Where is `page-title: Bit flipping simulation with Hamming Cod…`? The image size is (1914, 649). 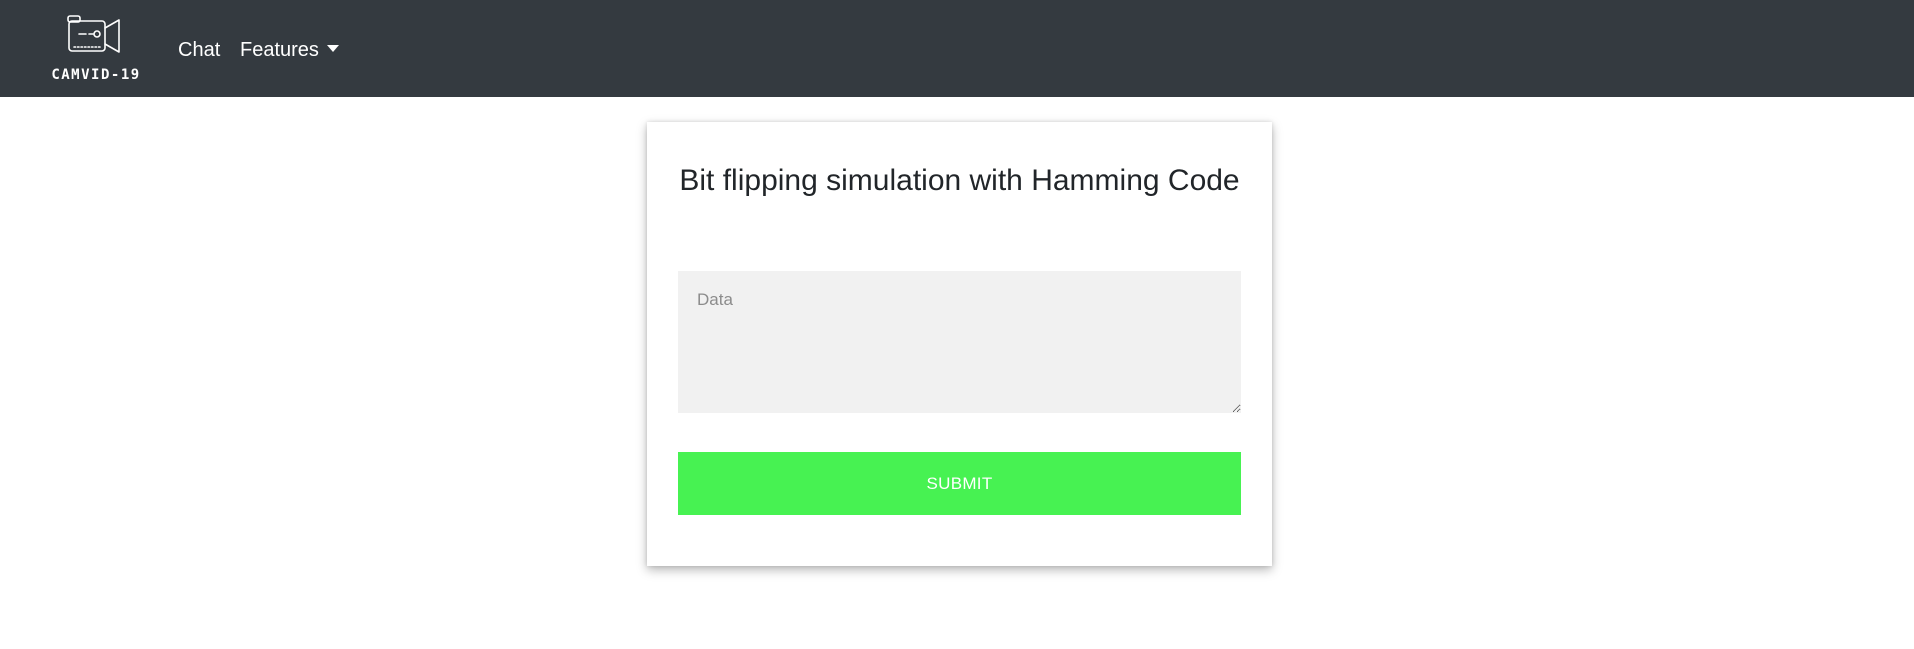
page-title: Bit flipping simulation with Hamming Cod… is located at coordinates (959, 180).